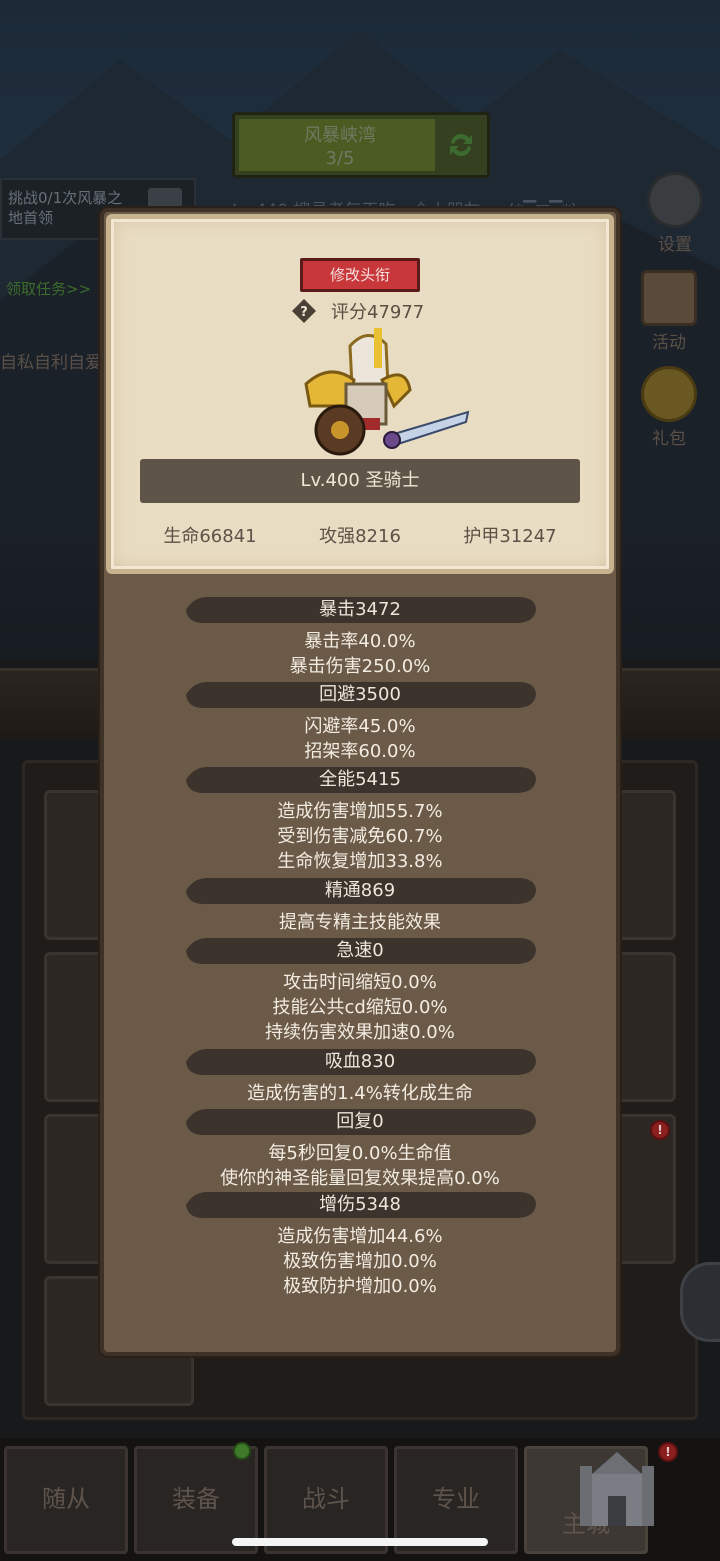 The height and width of the screenshot is (1561, 720). Describe the element at coordinates (51, 363) in the screenshot. I see `chat-line: 自私自利自爱` at that location.